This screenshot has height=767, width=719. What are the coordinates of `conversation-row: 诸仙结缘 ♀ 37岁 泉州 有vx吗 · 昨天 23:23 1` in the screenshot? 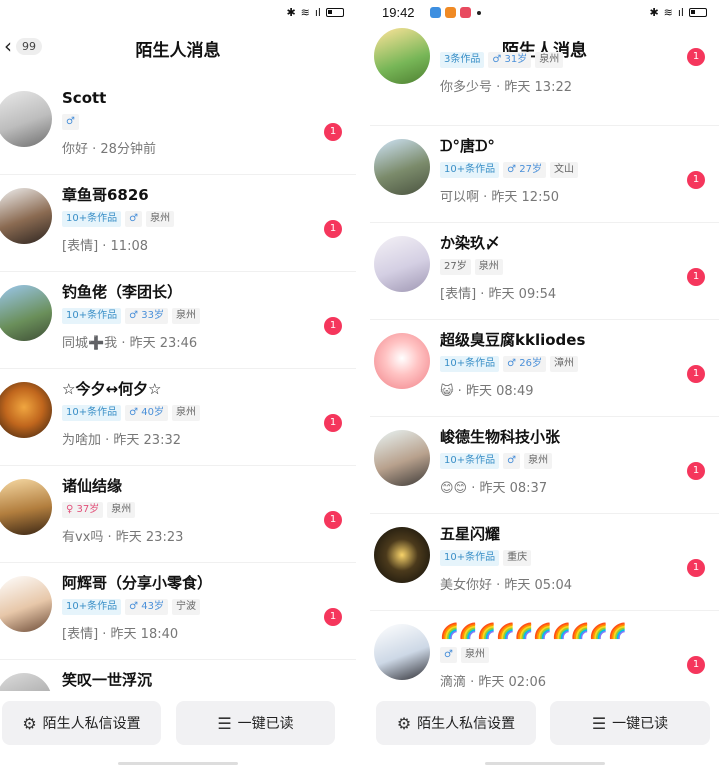 It's located at (178, 514).